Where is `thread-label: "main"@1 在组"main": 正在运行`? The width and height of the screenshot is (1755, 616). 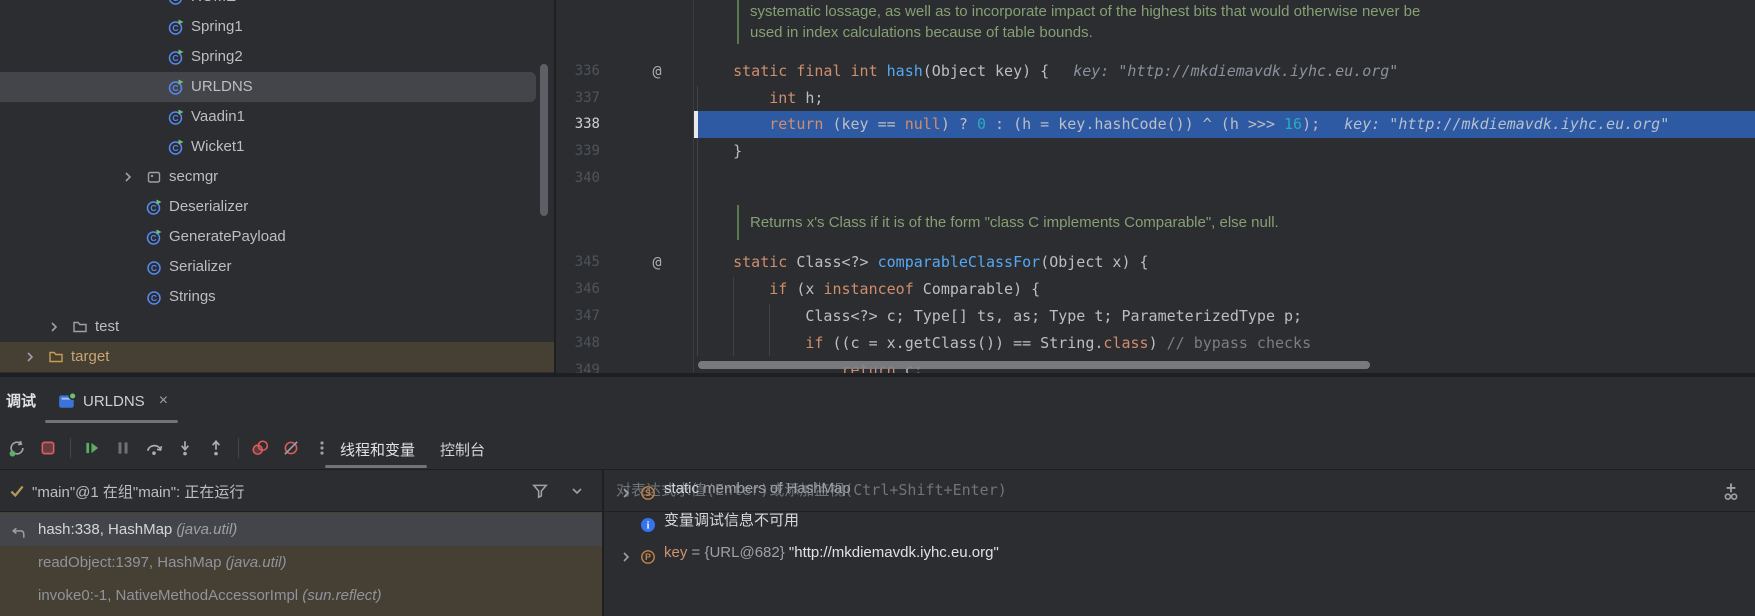
thread-label: "main"@1 在组"main": 正在运行 is located at coordinates (138, 492).